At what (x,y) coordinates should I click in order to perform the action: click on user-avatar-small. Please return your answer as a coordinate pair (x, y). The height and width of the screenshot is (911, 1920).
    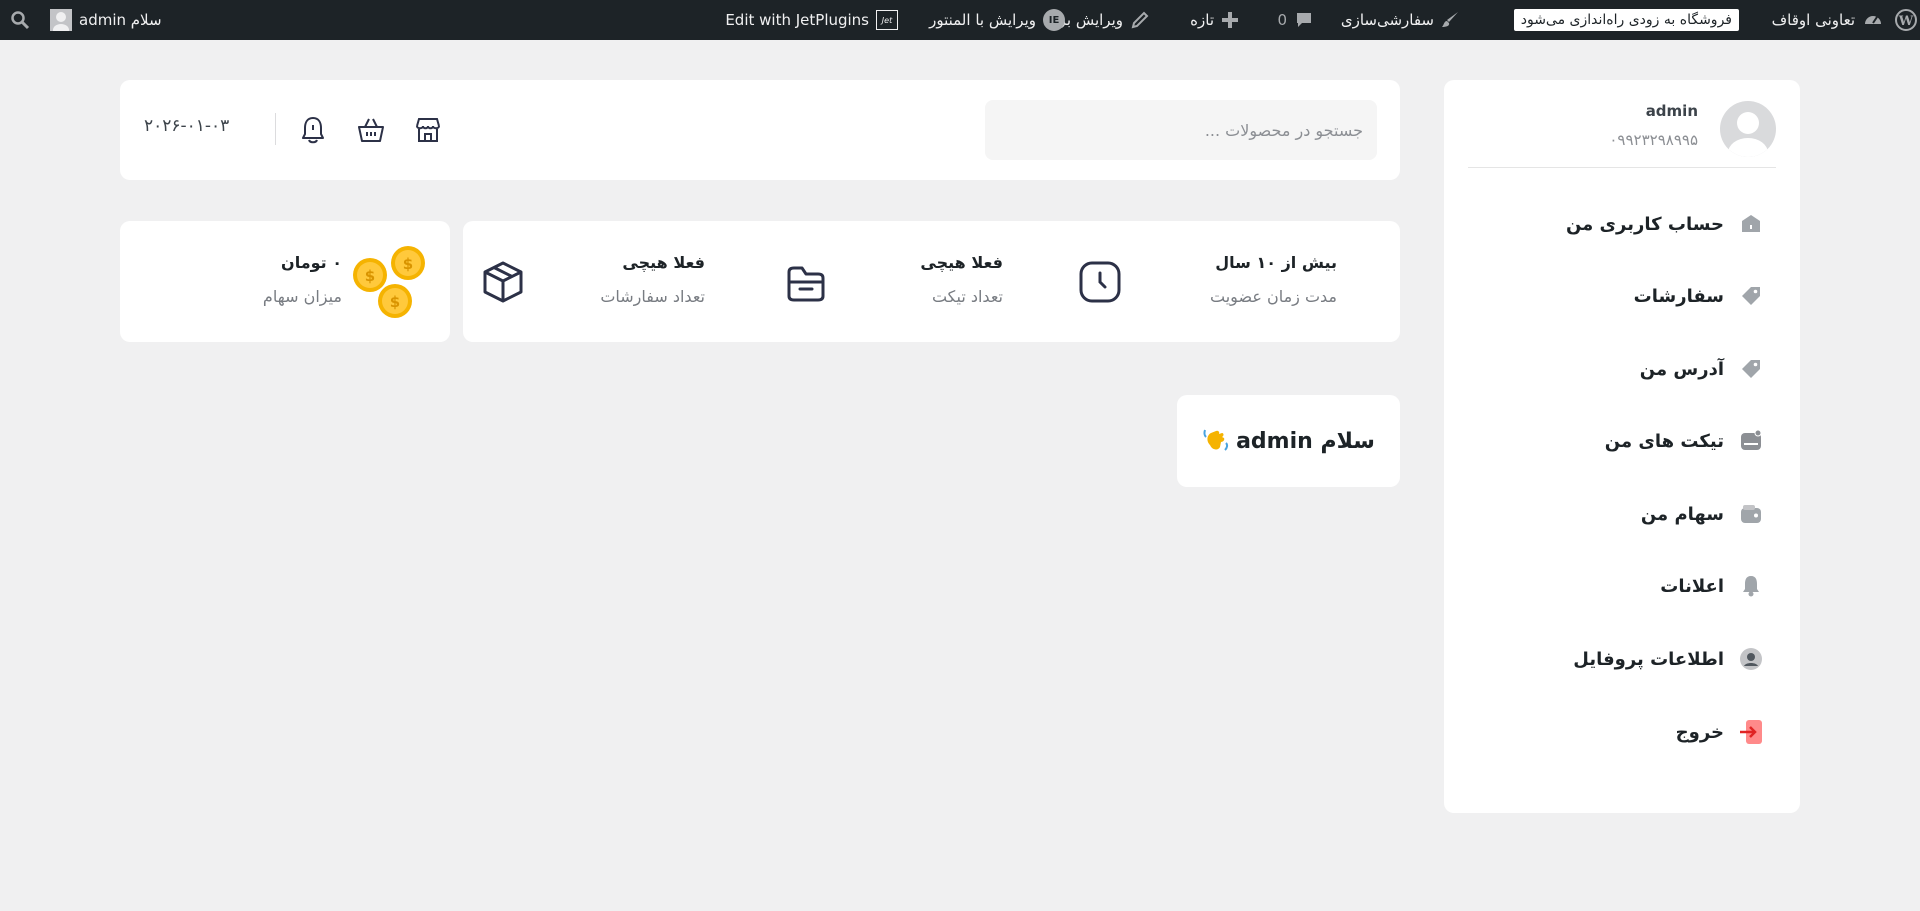
    Looking at the image, I should click on (61, 20).